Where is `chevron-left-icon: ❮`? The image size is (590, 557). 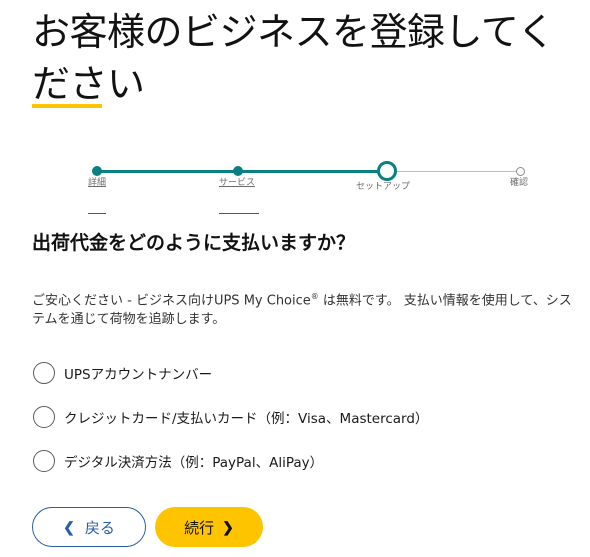
chevron-left-icon: ❮ is located at coordinates (69, 526).